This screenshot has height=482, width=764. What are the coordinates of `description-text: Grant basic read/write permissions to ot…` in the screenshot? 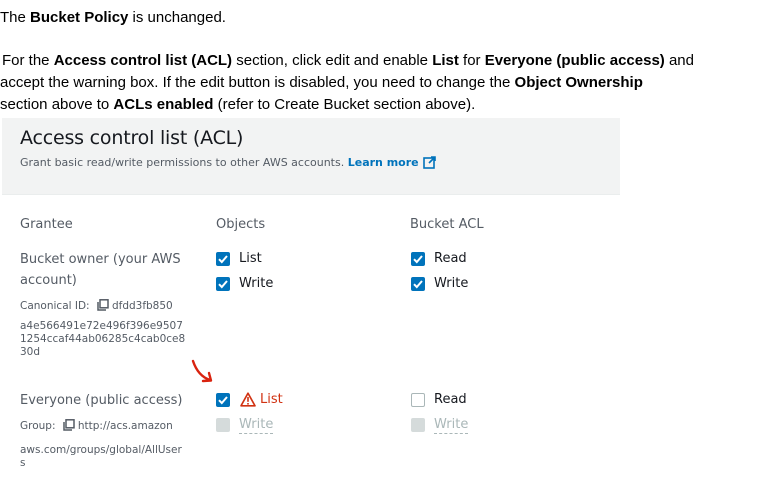 It's located at (182, 162).